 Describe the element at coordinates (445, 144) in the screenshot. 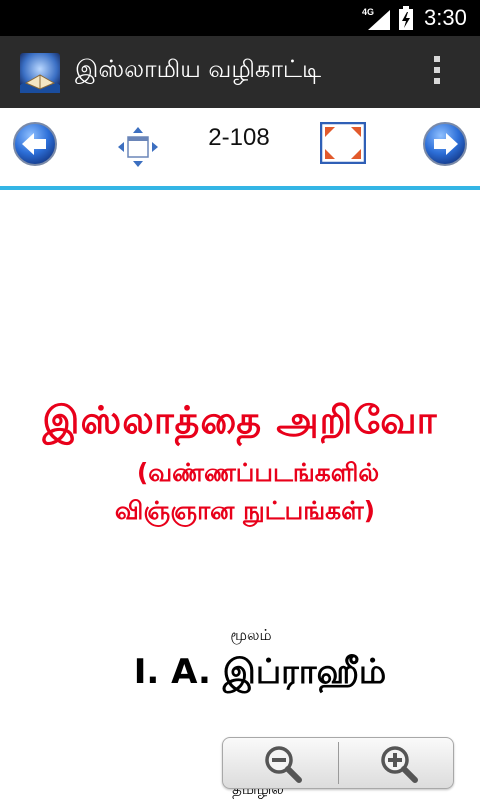

I see `arrow-right-icon` at that location.